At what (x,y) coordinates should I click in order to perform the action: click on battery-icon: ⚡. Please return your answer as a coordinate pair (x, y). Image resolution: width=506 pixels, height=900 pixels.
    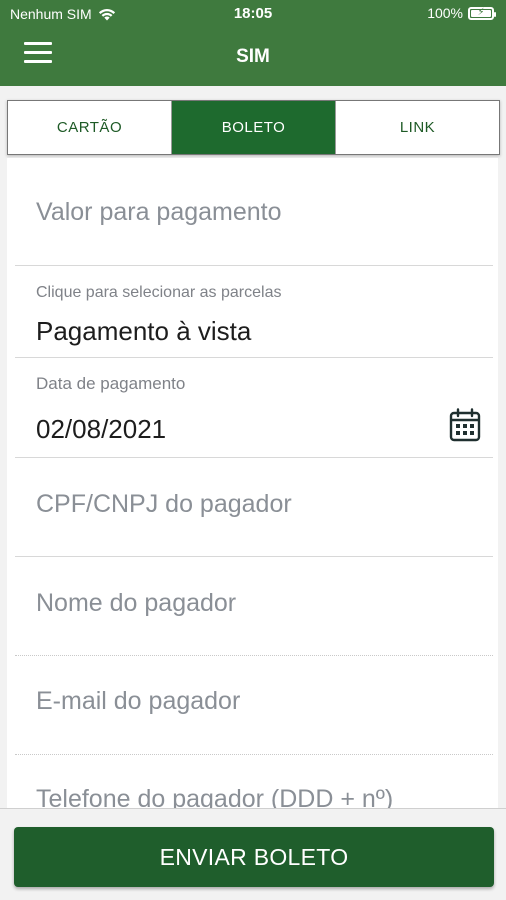
    Looking at the image, I should click on (482, 13).